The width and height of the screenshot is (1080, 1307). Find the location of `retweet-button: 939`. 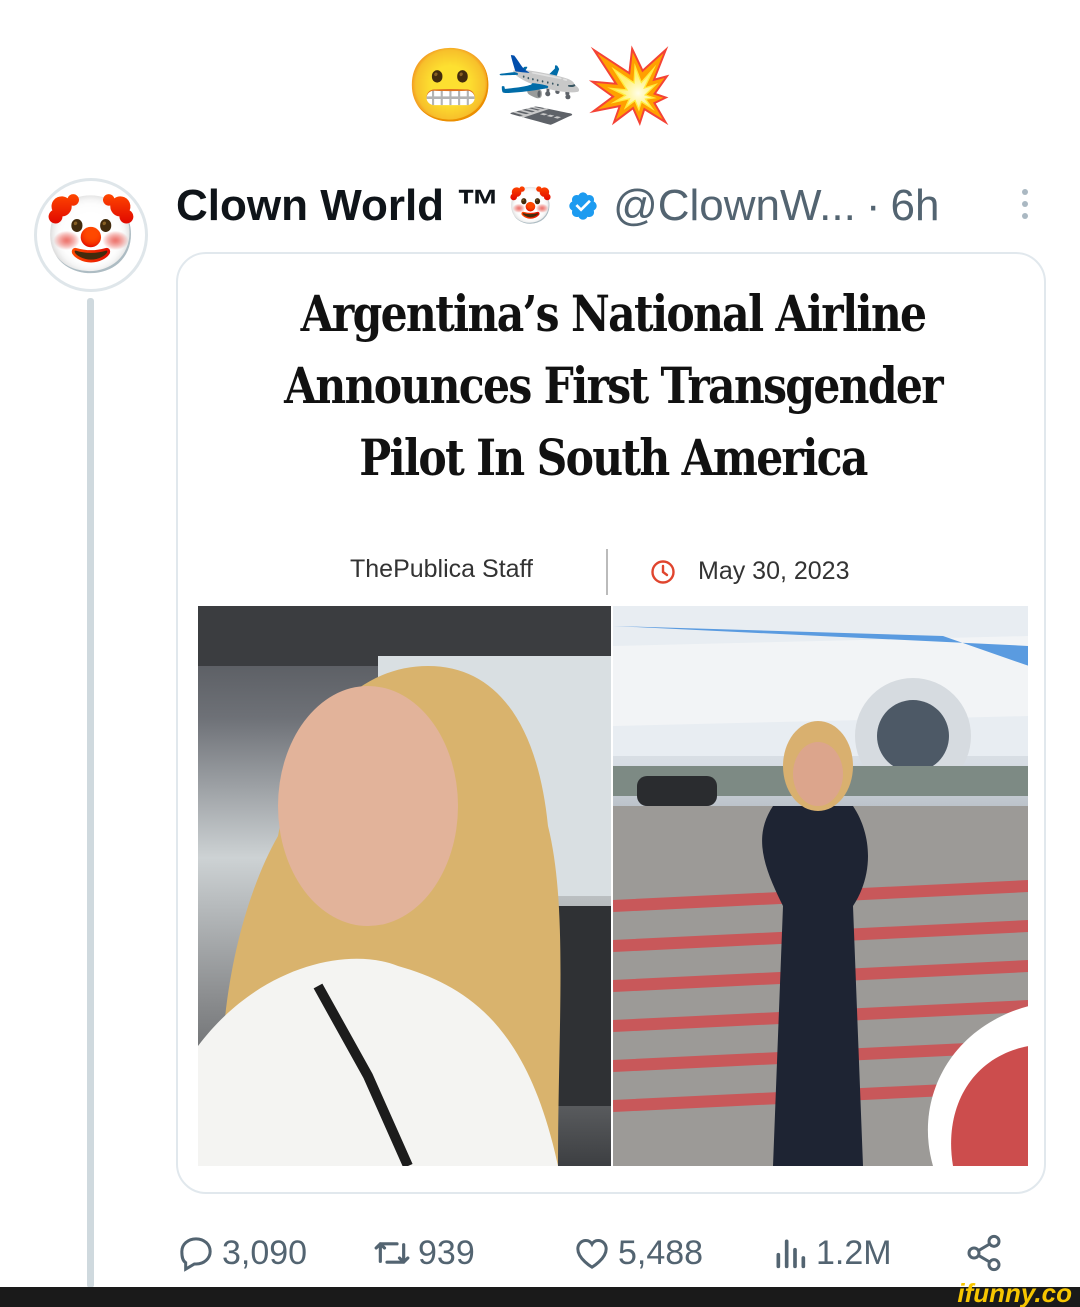

retweet-button: 939 is located at coordinates (423, 1253).